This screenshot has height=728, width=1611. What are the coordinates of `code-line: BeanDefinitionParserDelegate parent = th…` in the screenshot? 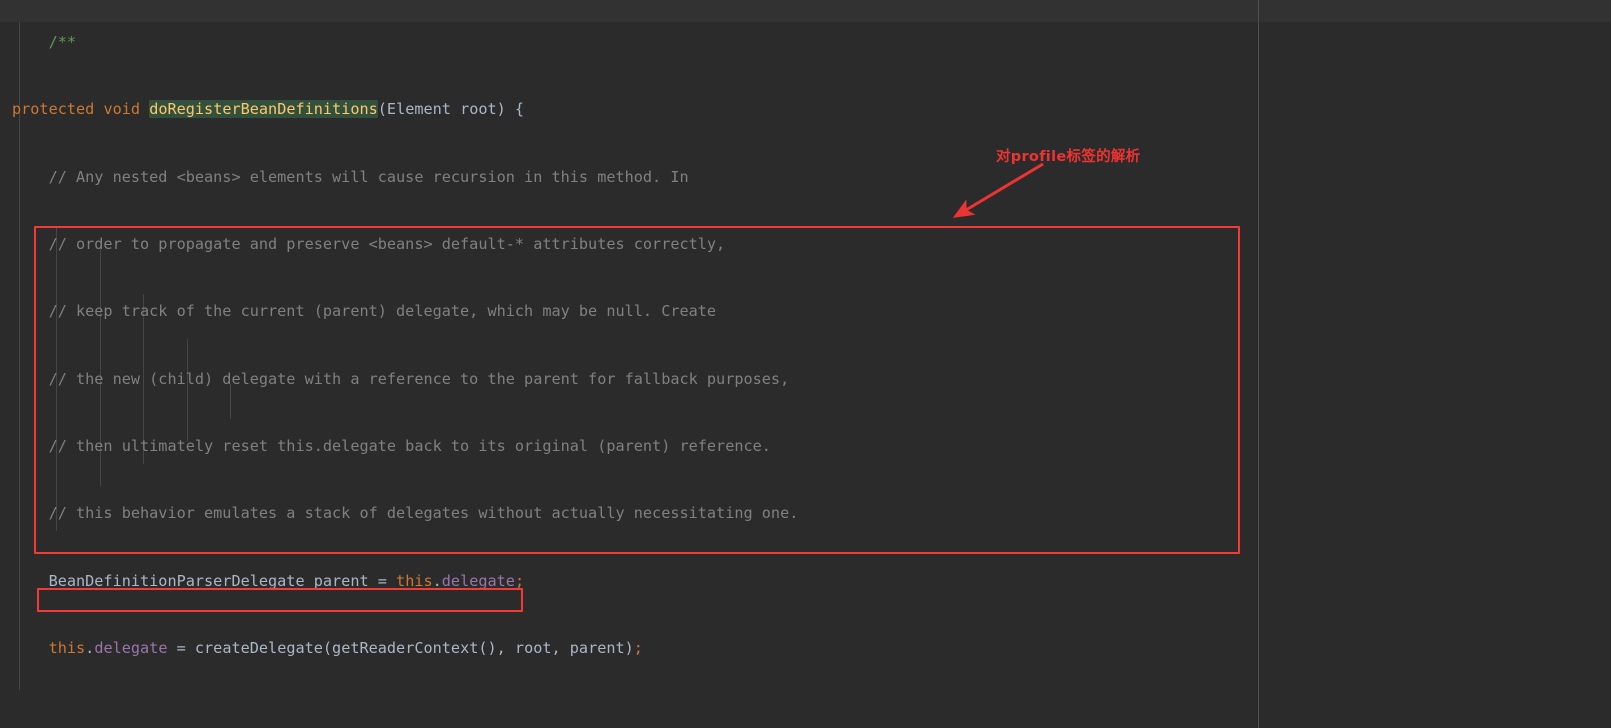 It's located at (268, 580).